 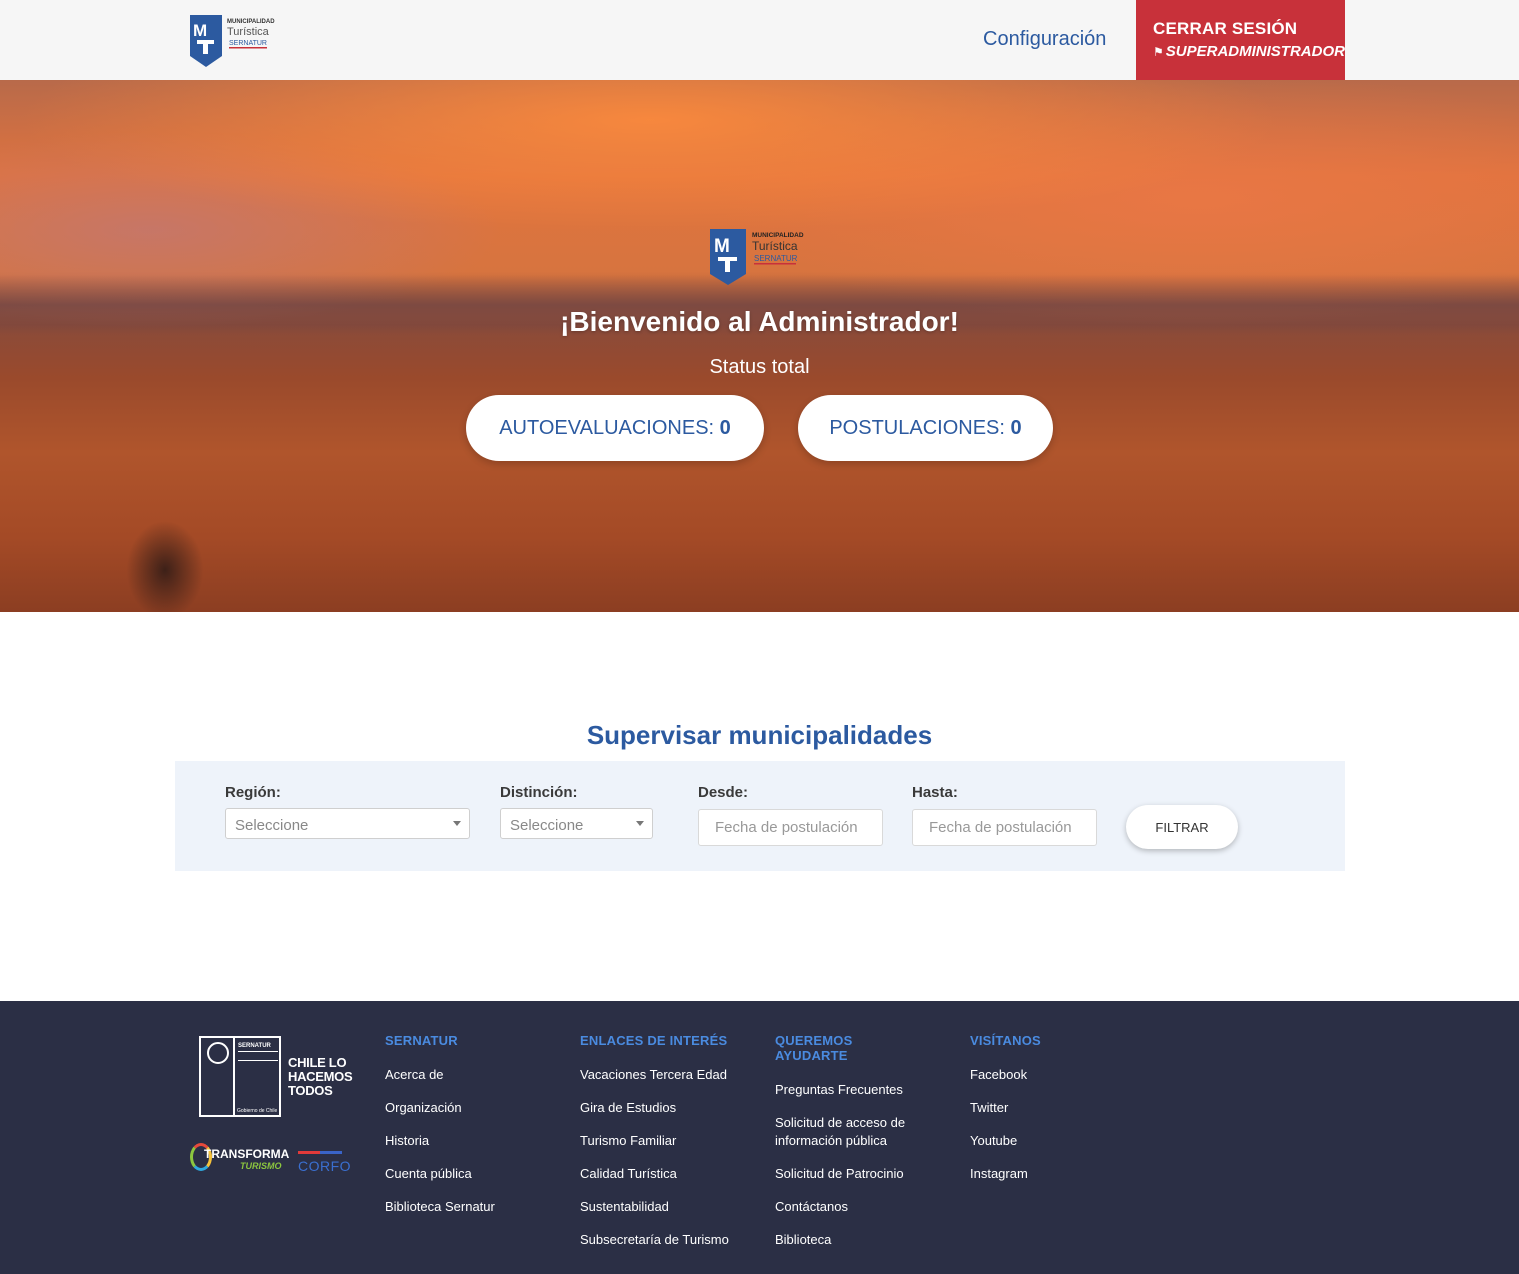 I want to click on footer-link: Historia, so click(x=440, y=1141).